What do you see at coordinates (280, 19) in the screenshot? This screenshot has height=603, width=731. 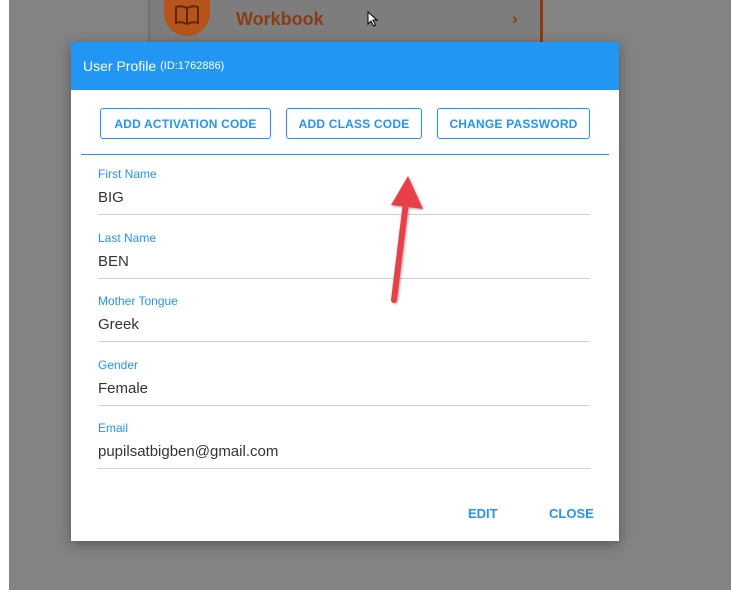 I see `workbook-label: Workbook` at bounding box center [280, 19].